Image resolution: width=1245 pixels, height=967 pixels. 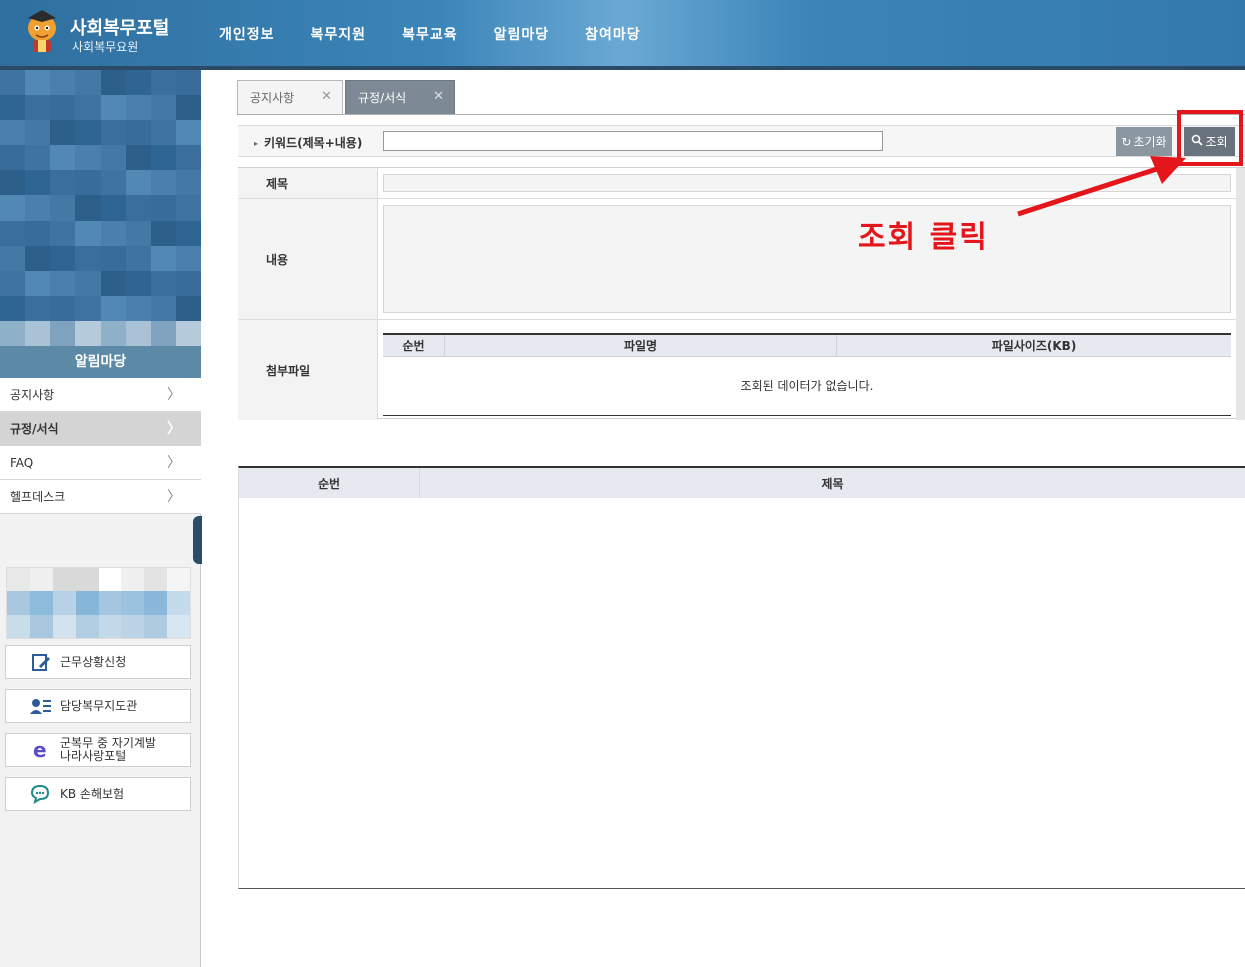 What do you see at coordinates (40, 750) in the screenshot?
I see `svg-text: e` at bounding box center [40, 750].